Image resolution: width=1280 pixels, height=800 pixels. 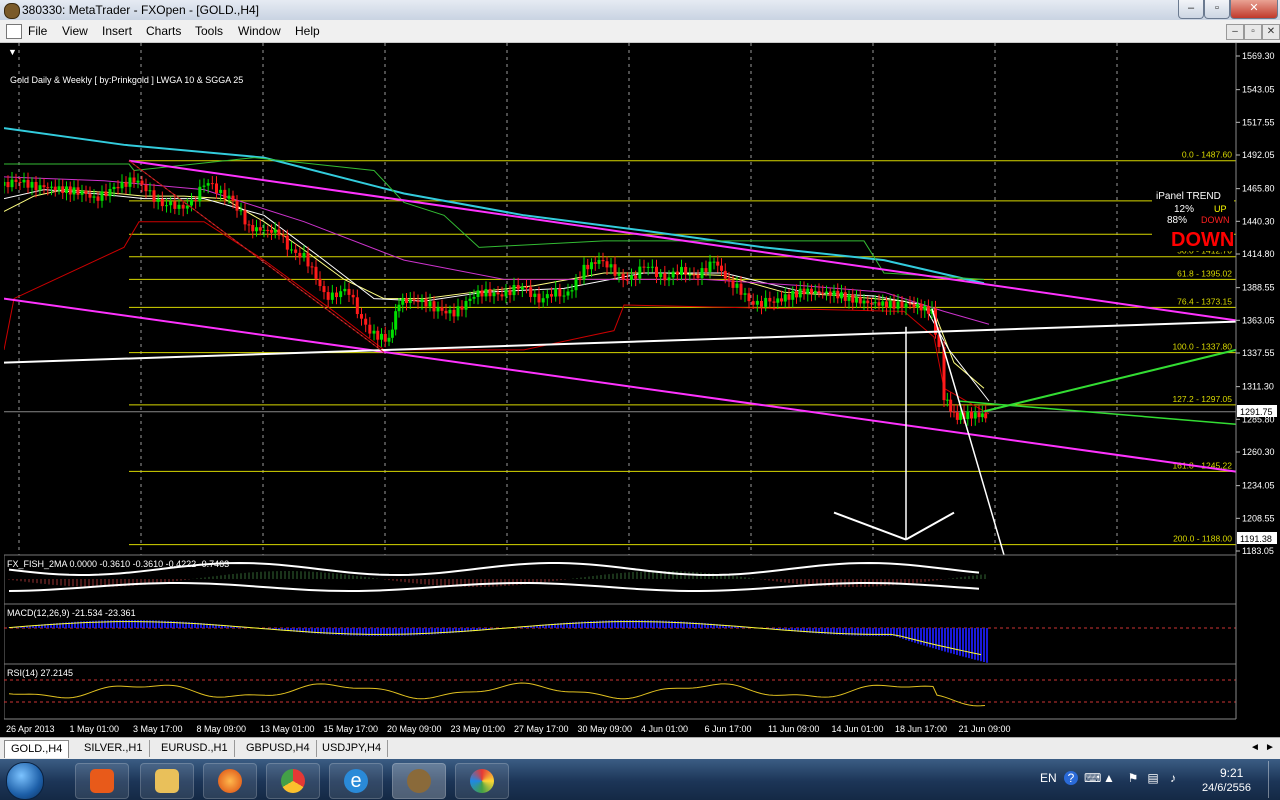 I want to click on mdi-minimize-button: –, so click(x=1235, y=32).